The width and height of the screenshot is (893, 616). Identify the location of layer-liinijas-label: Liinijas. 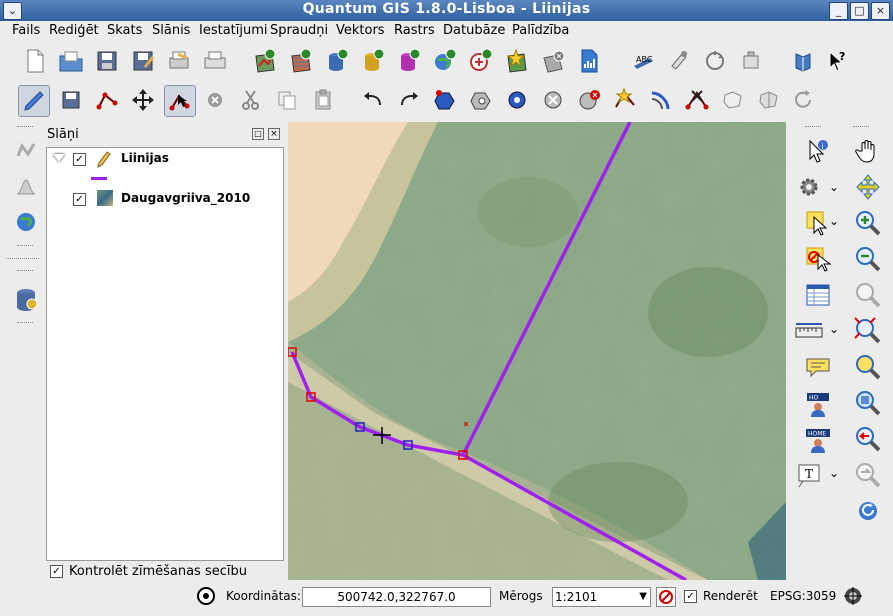
(145, 158).